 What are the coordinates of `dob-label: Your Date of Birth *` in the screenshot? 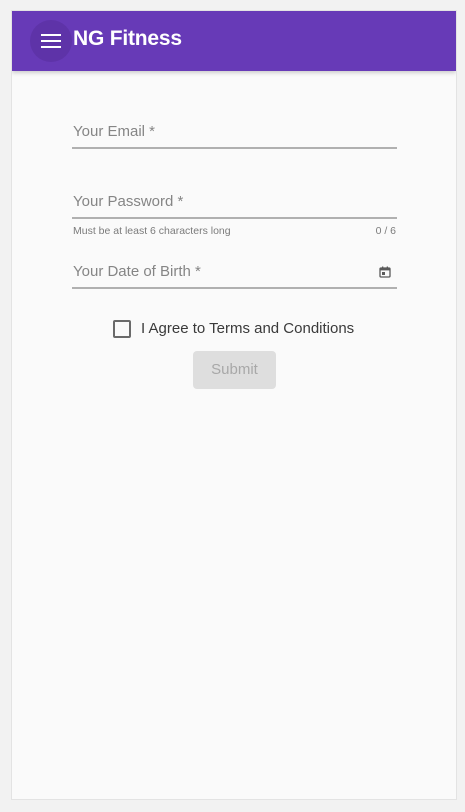 It's located at (137, 271).